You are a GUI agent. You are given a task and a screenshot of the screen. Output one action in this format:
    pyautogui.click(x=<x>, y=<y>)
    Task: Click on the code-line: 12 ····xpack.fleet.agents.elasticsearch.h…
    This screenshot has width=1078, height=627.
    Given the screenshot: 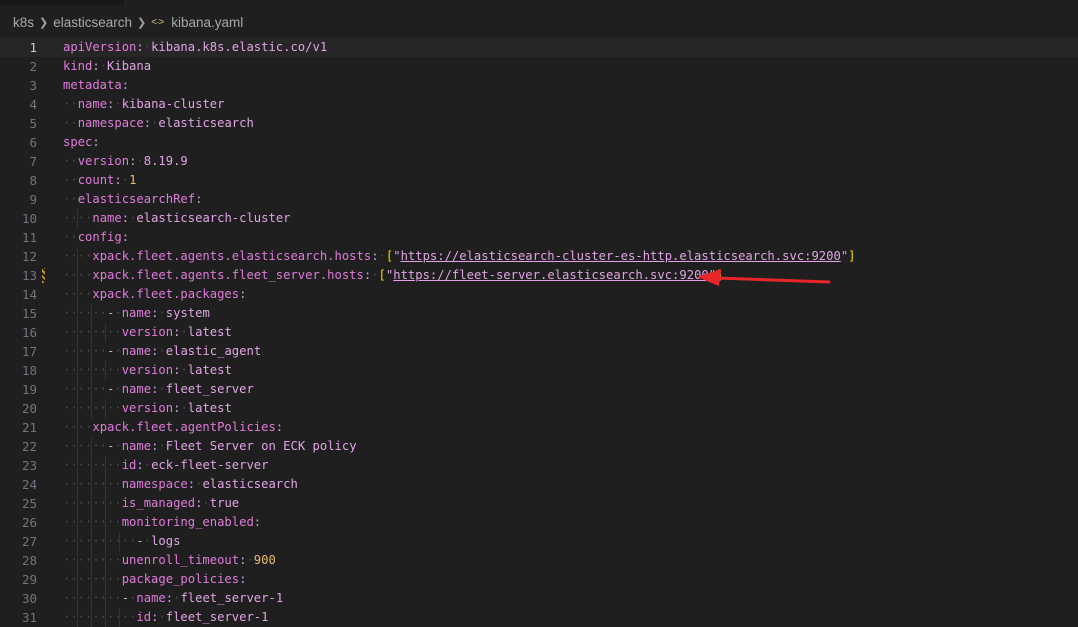 What is the action you would take?
    pyautogui.click(x=539, y=256)
    